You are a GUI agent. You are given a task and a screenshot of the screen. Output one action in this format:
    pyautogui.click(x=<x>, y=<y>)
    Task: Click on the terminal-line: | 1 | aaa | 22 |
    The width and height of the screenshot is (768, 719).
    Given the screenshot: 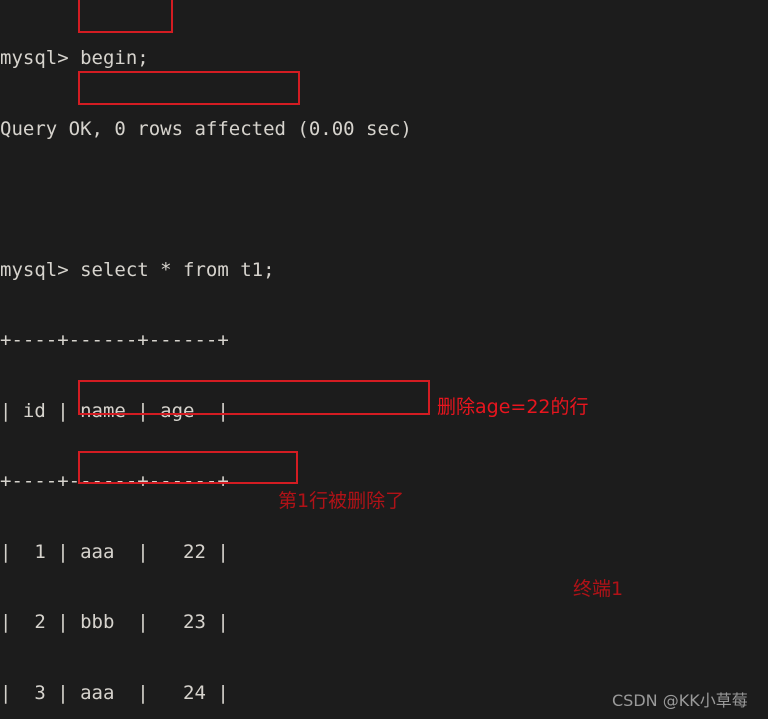 What is the action you would take?
    pyautogui.click(x=114, y=551)
    